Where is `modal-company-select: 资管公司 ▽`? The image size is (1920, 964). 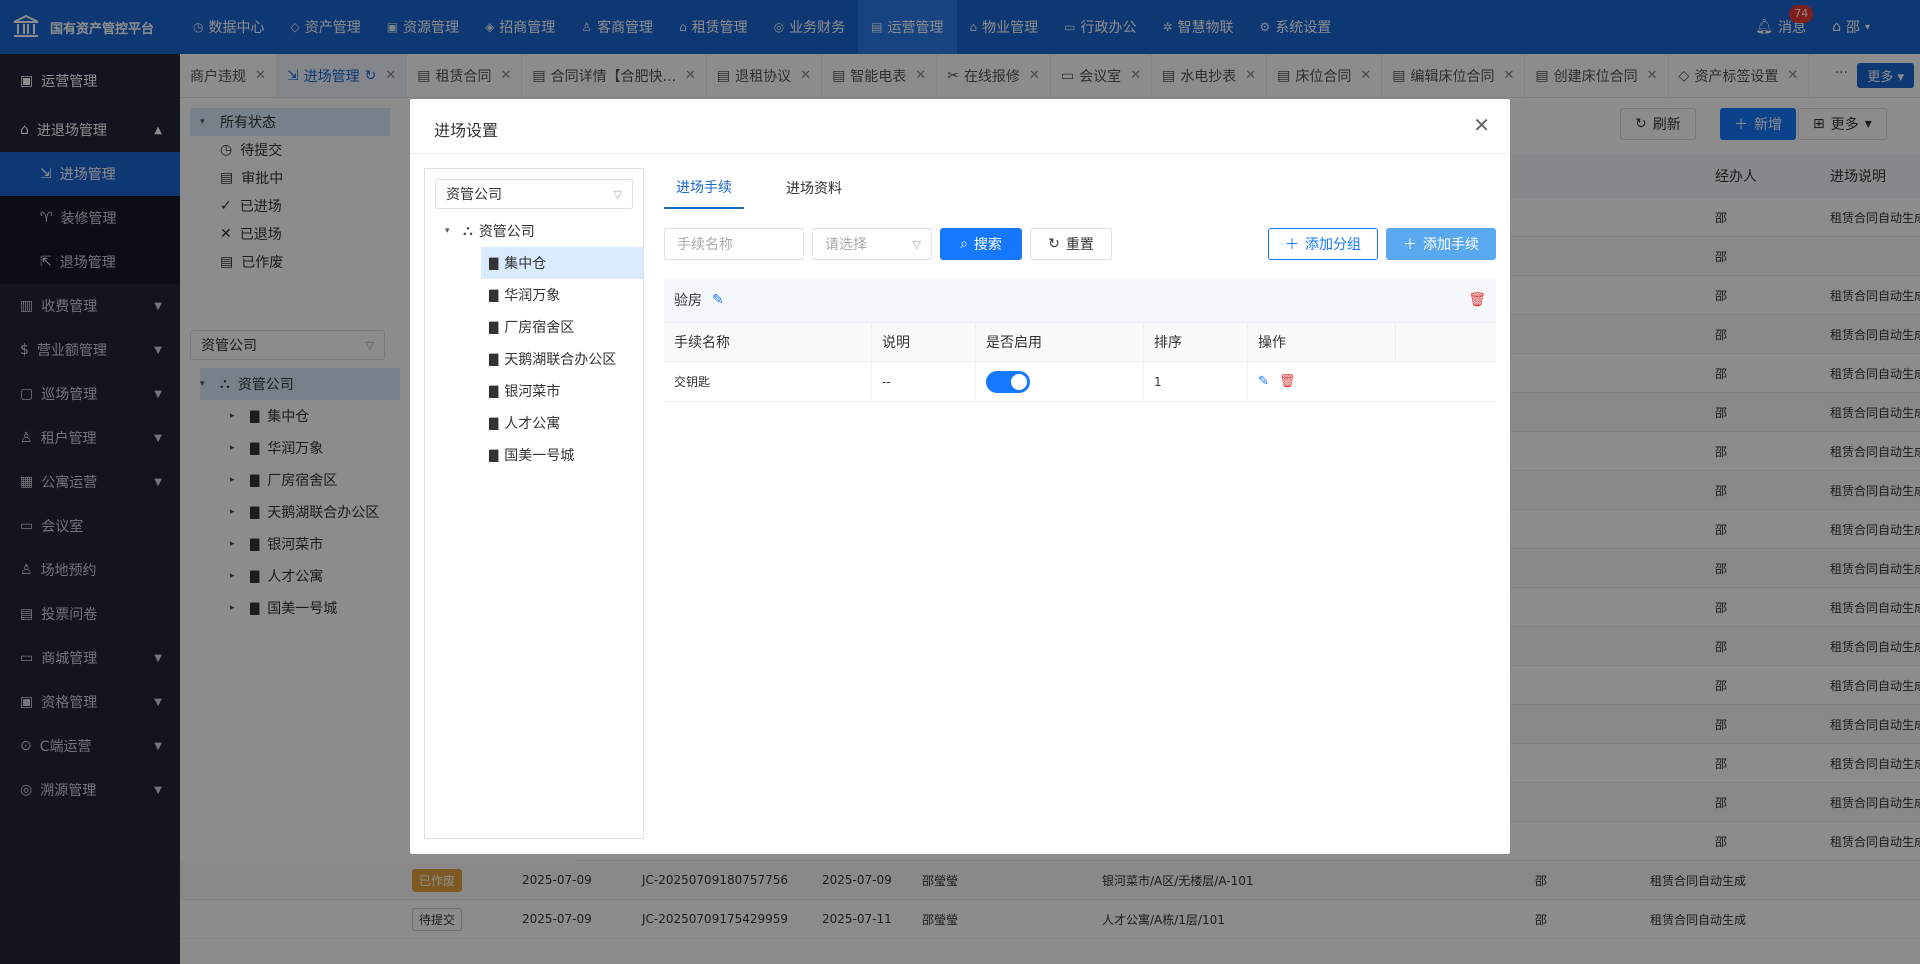
modal-company-select: 资管公司 ▽ is located at coordinates (534, 194).